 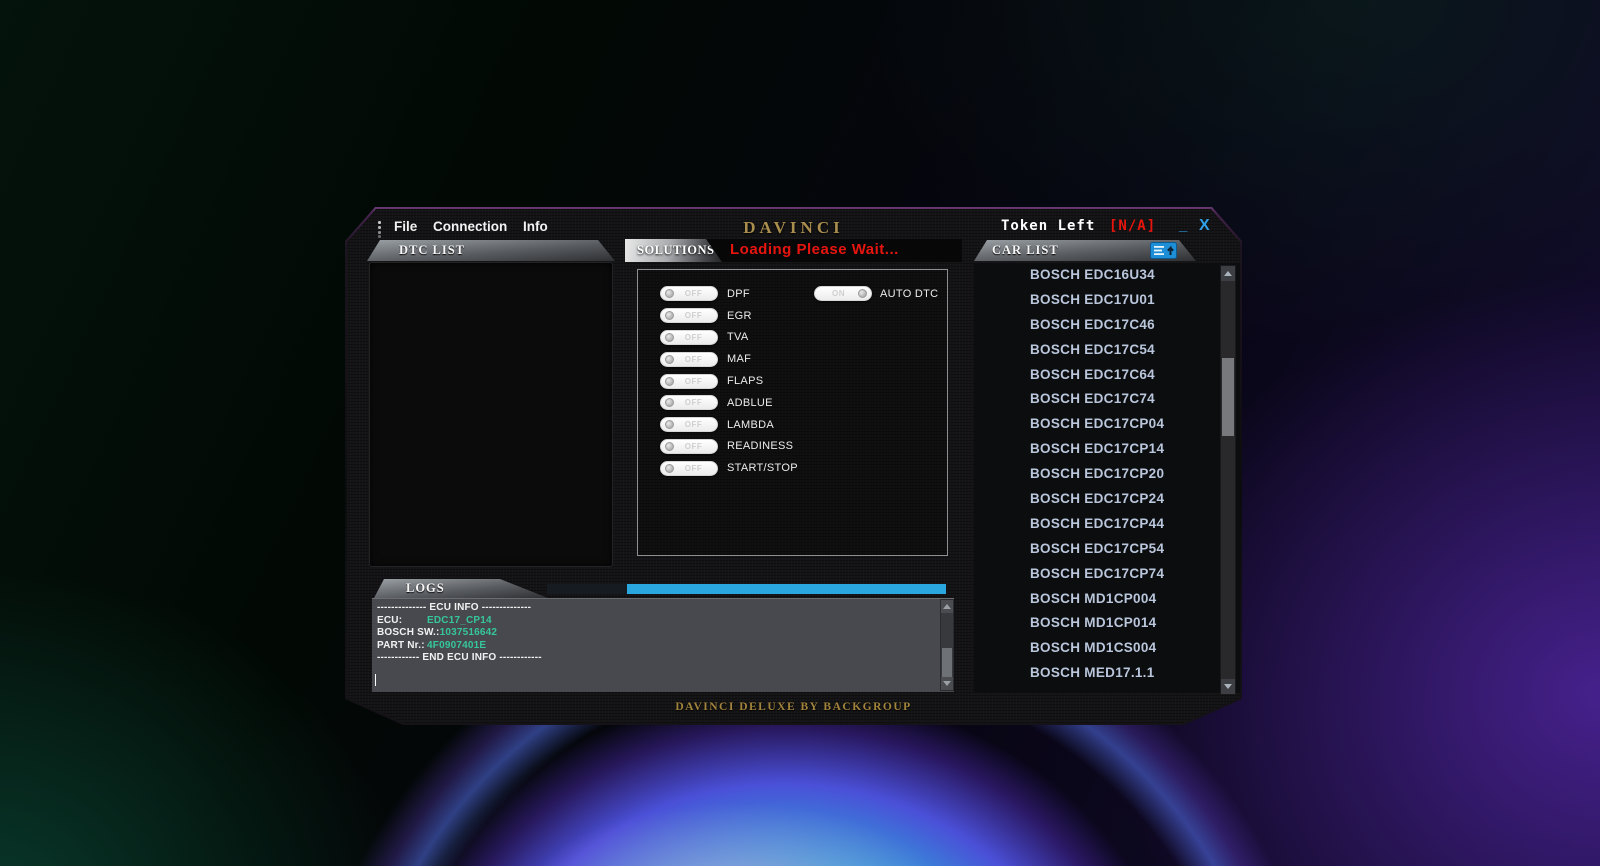 I want to click on toggle-row: OFF MAF, so click(x=792, y=359).